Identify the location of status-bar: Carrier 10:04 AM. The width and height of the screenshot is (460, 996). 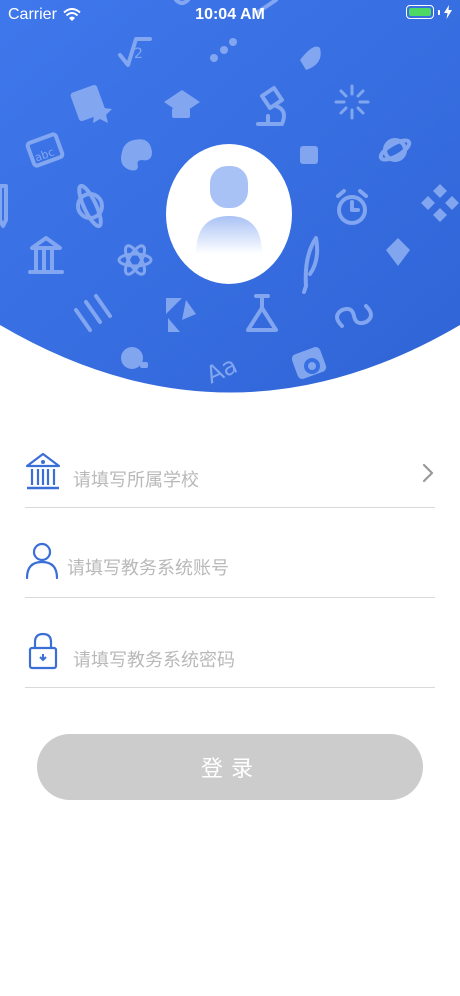
(230, 17).